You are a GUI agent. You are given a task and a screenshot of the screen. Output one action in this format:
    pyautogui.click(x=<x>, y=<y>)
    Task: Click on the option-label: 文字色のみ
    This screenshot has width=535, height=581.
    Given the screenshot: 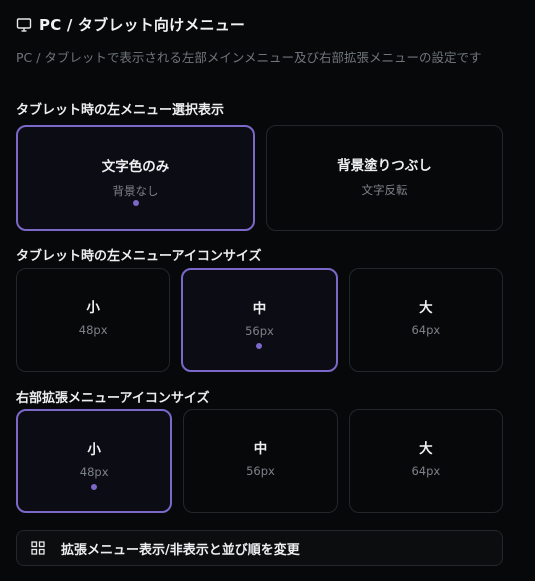 What is the action you would take?
    pyautogui.click(x=135, y=167)
    